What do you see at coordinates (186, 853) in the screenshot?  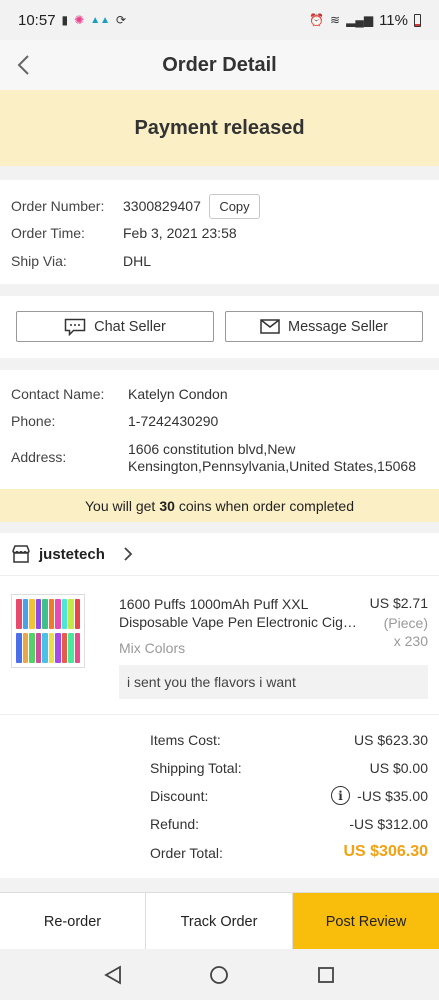 I see `order-total-label: Order Total:` at bounding box center [186, 853].